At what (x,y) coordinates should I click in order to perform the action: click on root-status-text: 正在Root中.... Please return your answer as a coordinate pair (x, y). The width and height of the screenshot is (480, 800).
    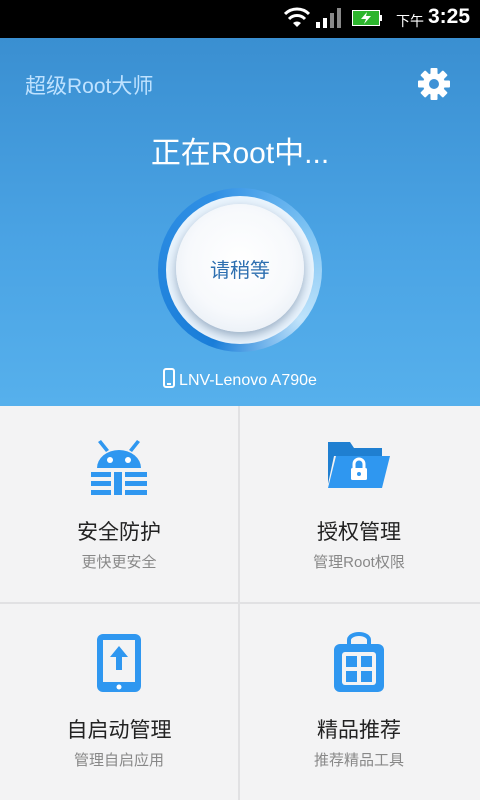
    Looking at the image, I should click on (240, 153).